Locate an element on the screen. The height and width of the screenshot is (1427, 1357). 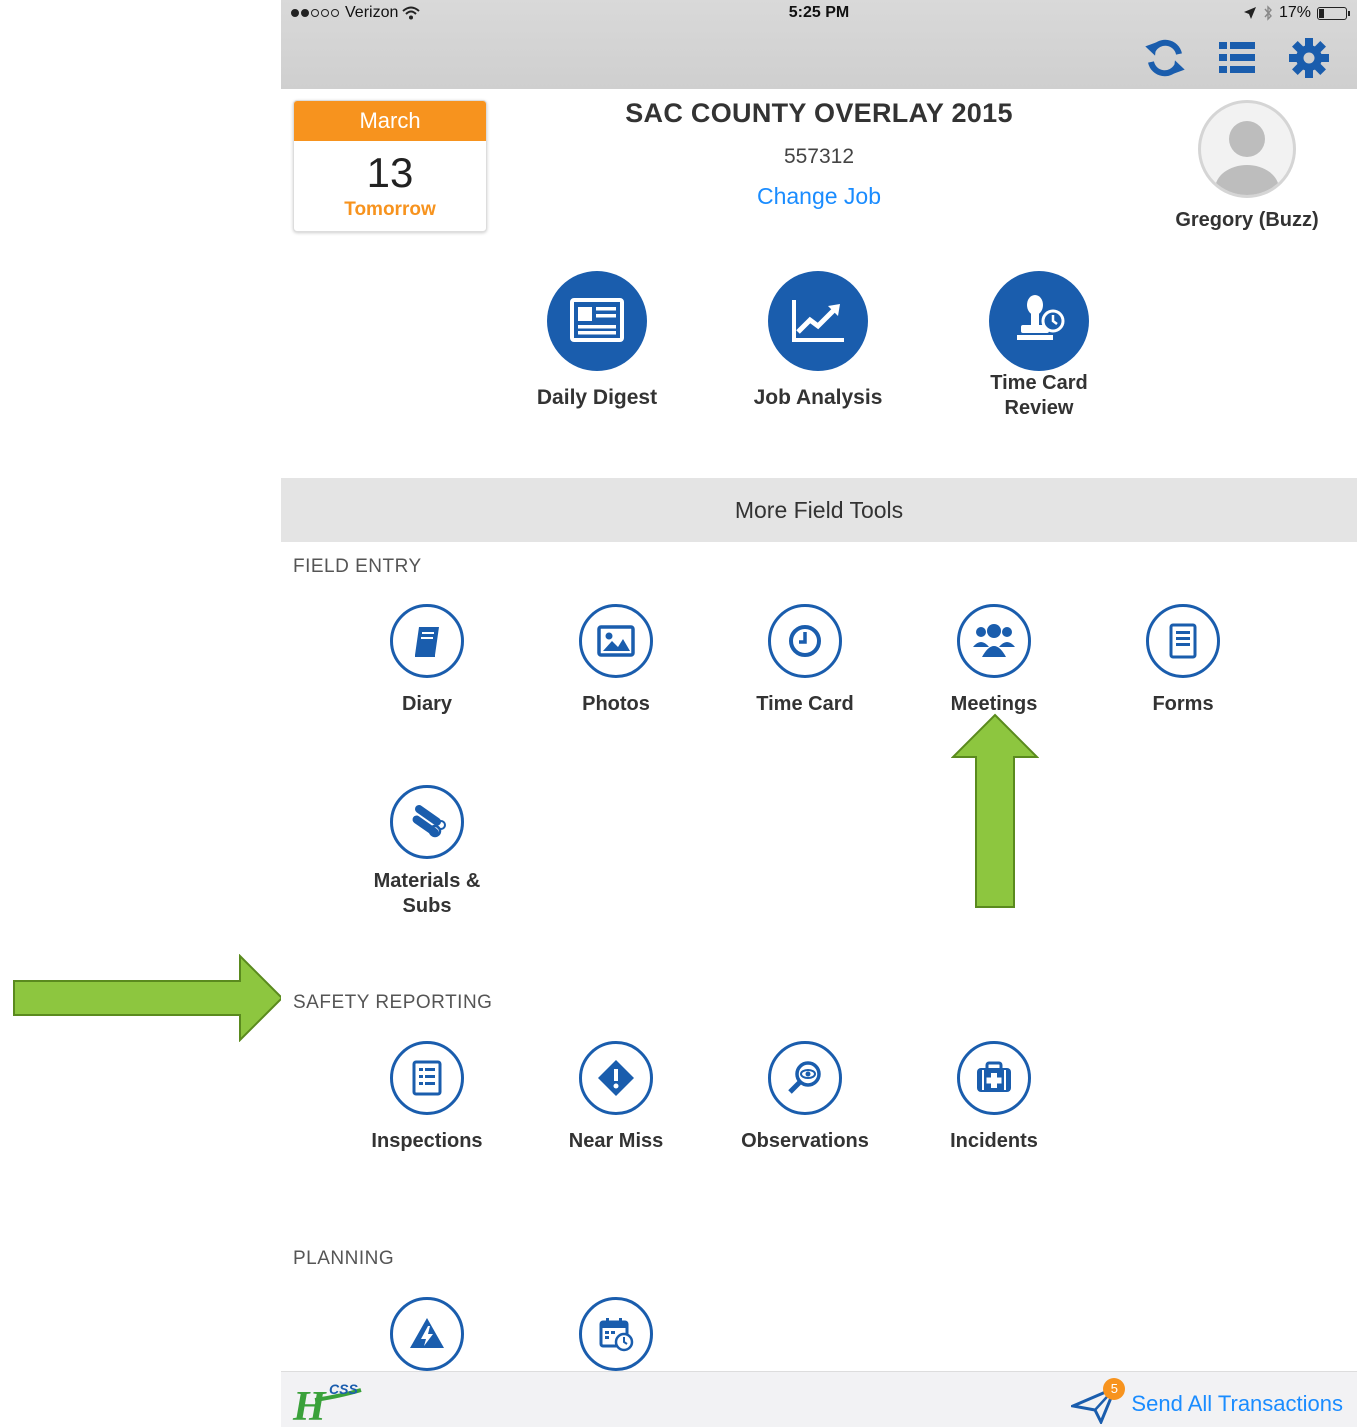
gear-icon is located at coordinates (1309, 58).